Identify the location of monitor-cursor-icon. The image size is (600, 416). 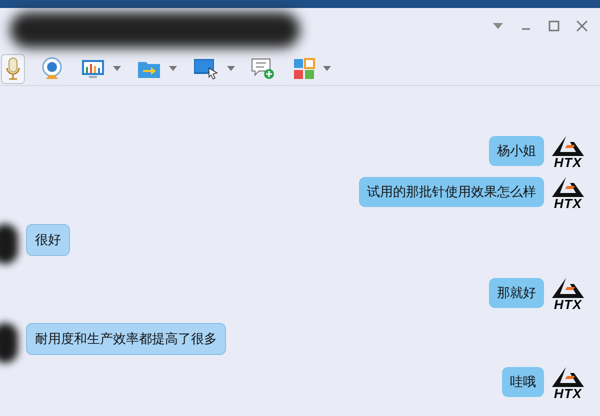
(206, 69).